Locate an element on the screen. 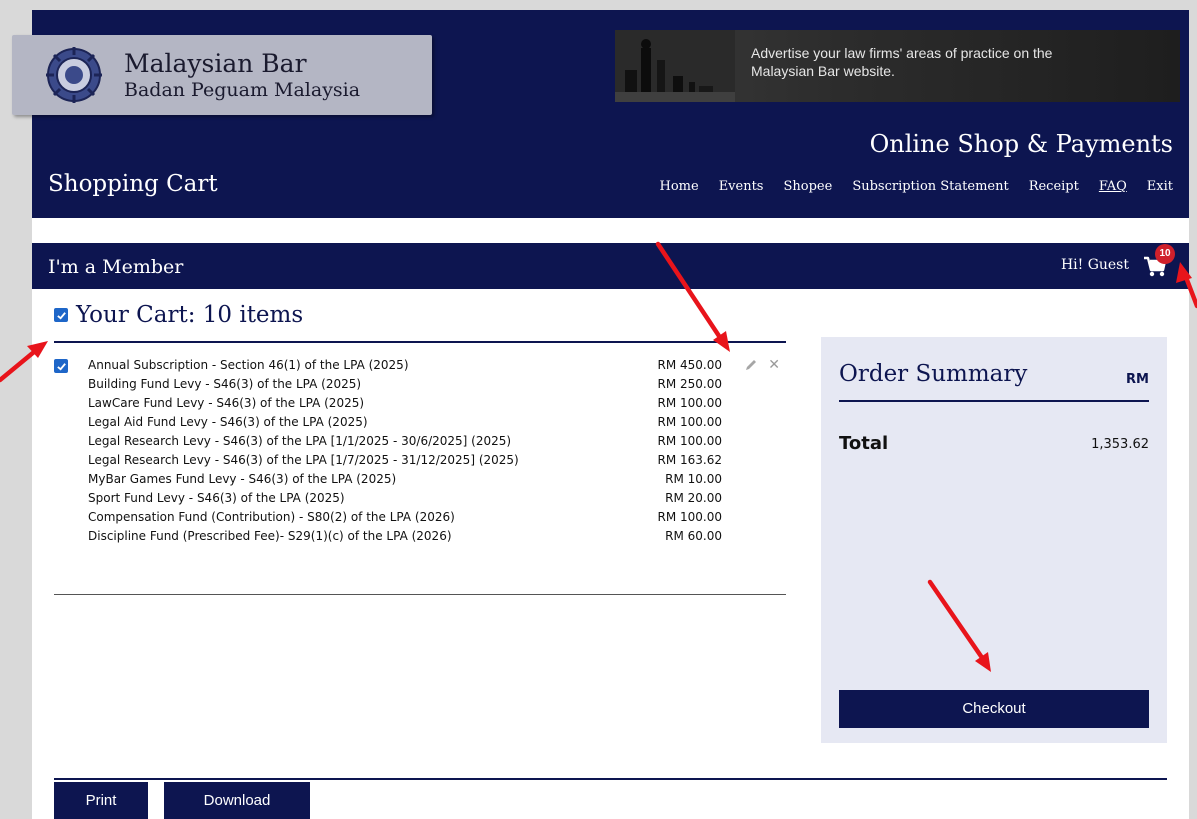 Image resolution: width=1197 pixels, height=819 pixels. item-price: RM 450.00 is located at coordinates (690, 365).